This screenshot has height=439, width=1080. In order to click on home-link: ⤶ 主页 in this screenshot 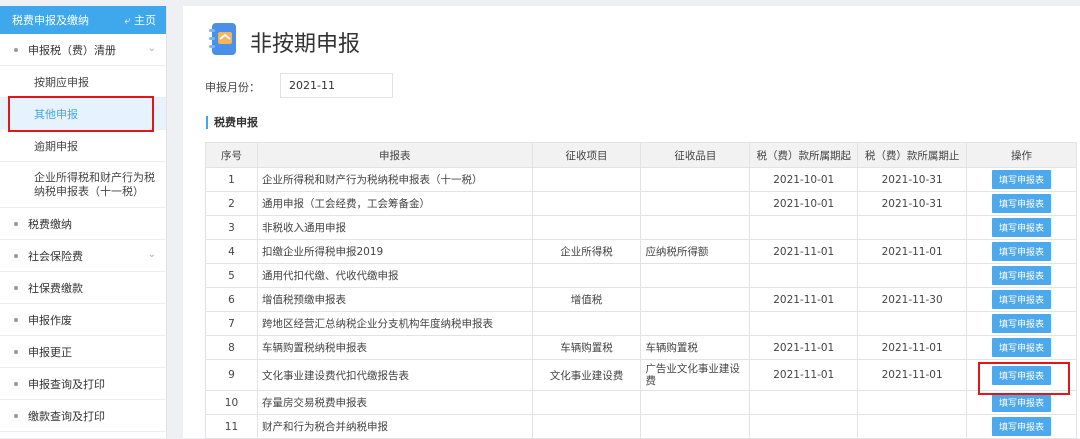, I will do `click(140, 20)`.